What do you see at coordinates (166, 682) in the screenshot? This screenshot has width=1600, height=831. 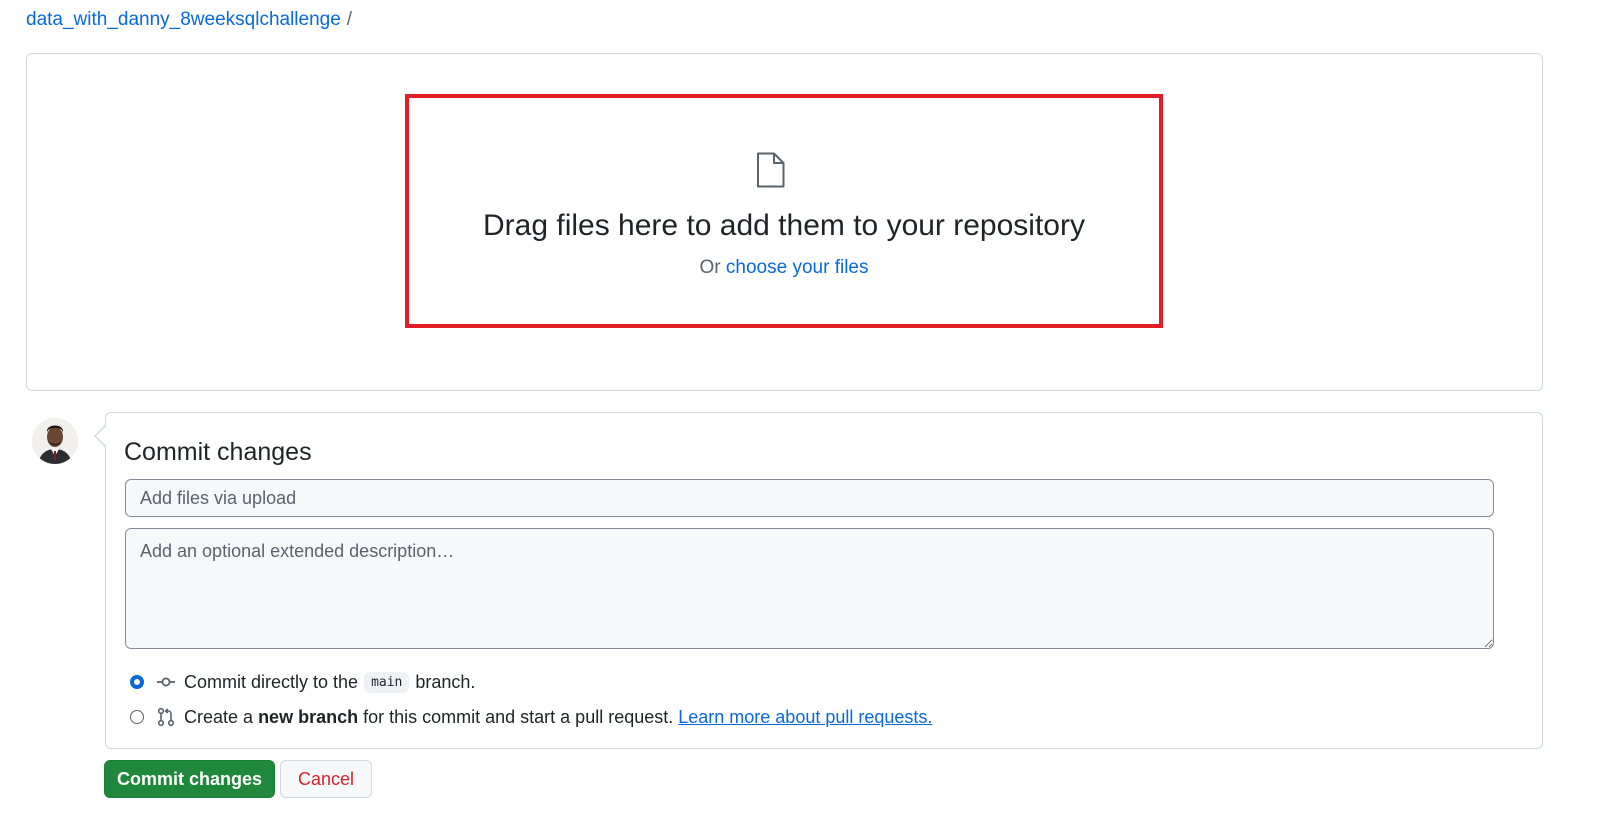 I see `git-commit-icon` at bounding box center [166, 682].